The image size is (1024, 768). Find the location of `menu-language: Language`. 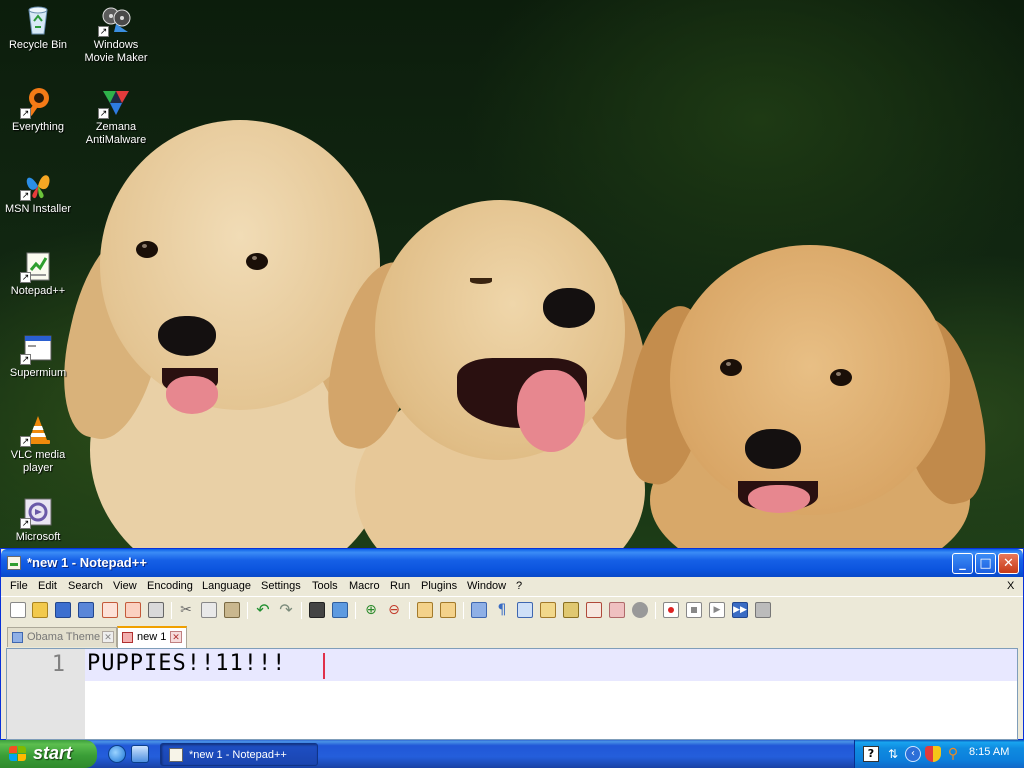

menu-language: Language is located at coordinates (226, 586).